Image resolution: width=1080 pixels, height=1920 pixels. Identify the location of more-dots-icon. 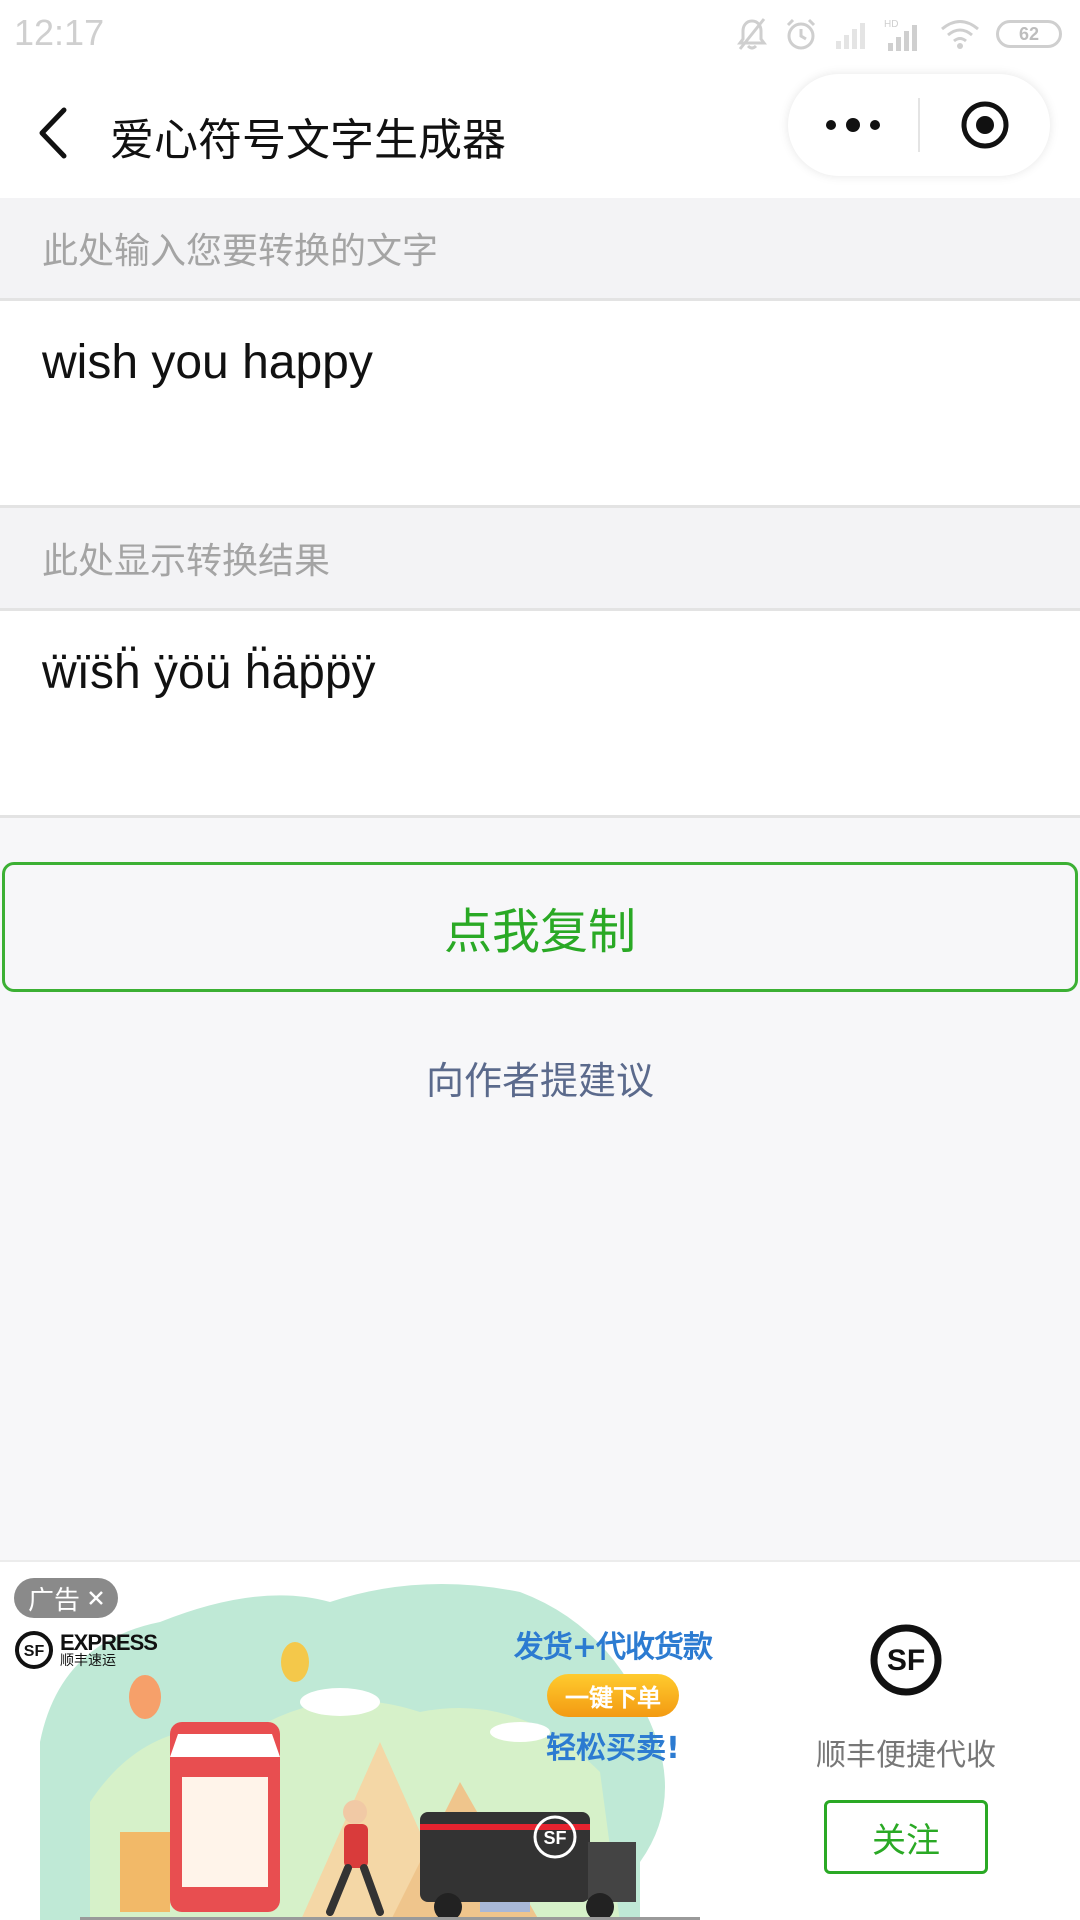
(853, 125).